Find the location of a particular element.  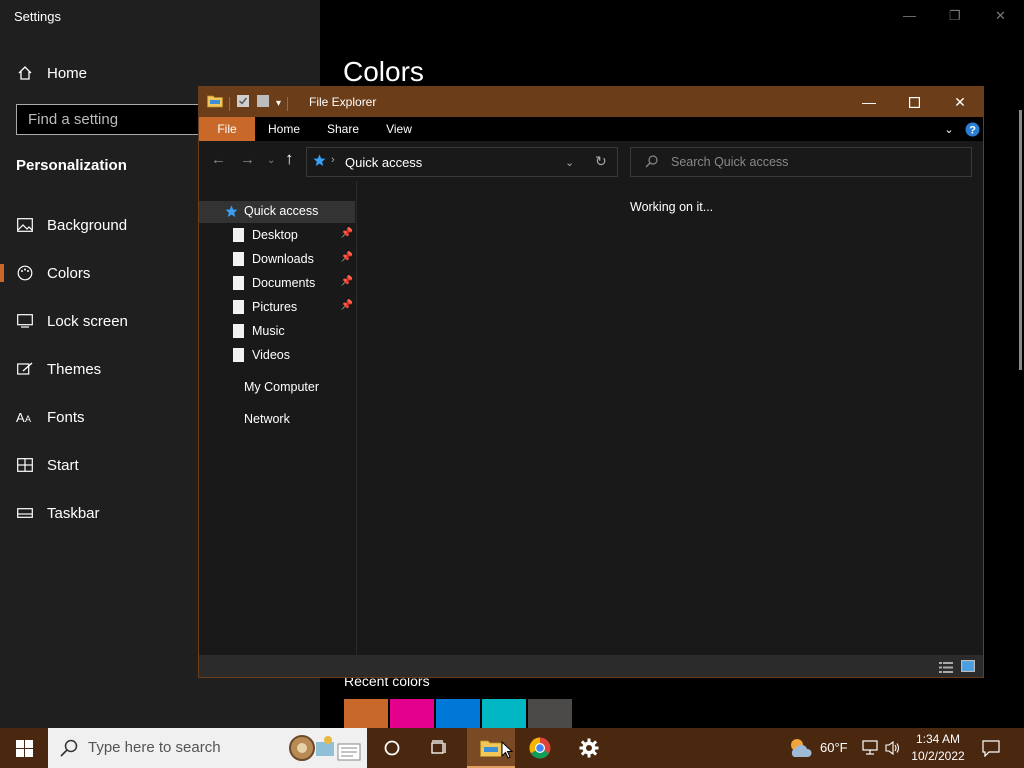

chevron-down-icon: ⌄ is located at coordinates (569, 162).